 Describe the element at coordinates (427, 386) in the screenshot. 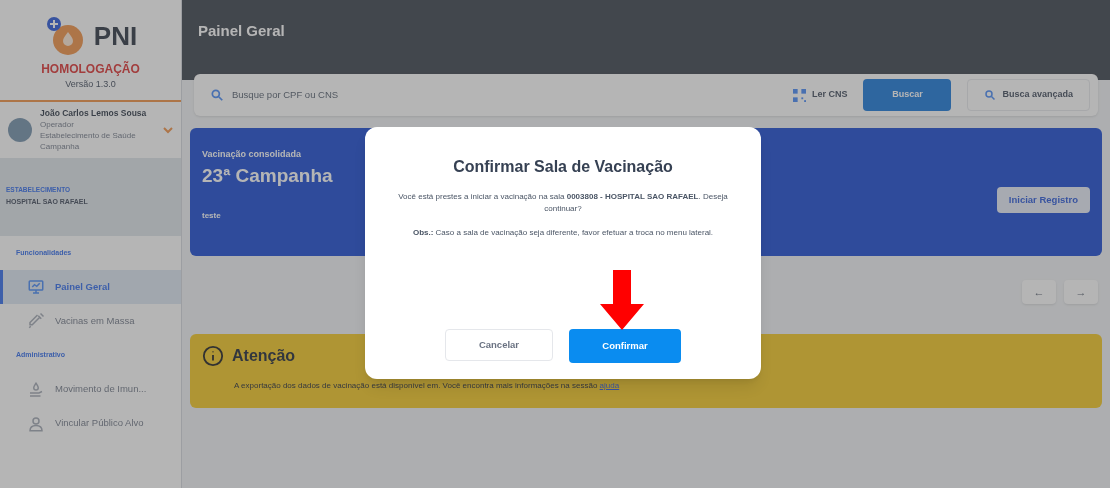

I see `attention-text: A exportação dos dados de vacinação está disponível em. Você encontra mais informações na sessão ajuda` at that location.